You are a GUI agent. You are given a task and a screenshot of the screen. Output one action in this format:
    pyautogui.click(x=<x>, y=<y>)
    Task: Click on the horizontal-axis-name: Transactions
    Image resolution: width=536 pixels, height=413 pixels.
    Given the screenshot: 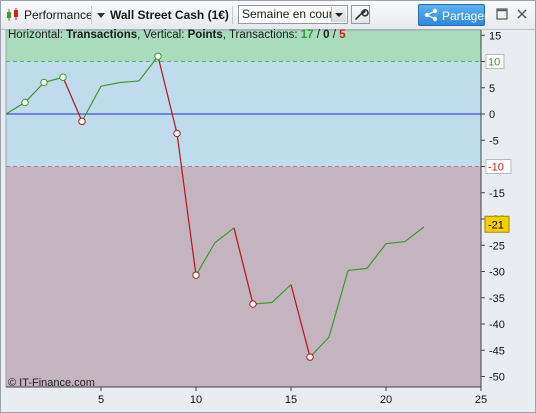 What is the action you would take?
    pyautogui.click(x=102, y=35)
    